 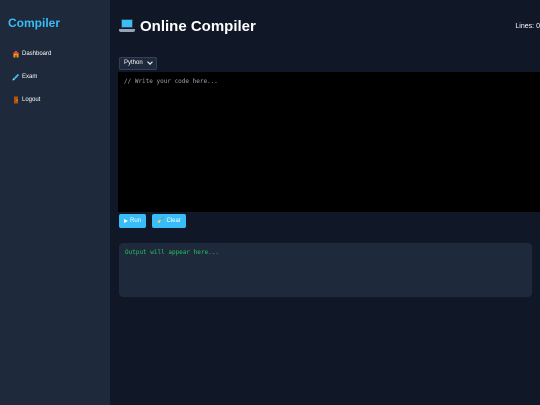 I want to click on pencil-icon, so click(x=16, y=77).